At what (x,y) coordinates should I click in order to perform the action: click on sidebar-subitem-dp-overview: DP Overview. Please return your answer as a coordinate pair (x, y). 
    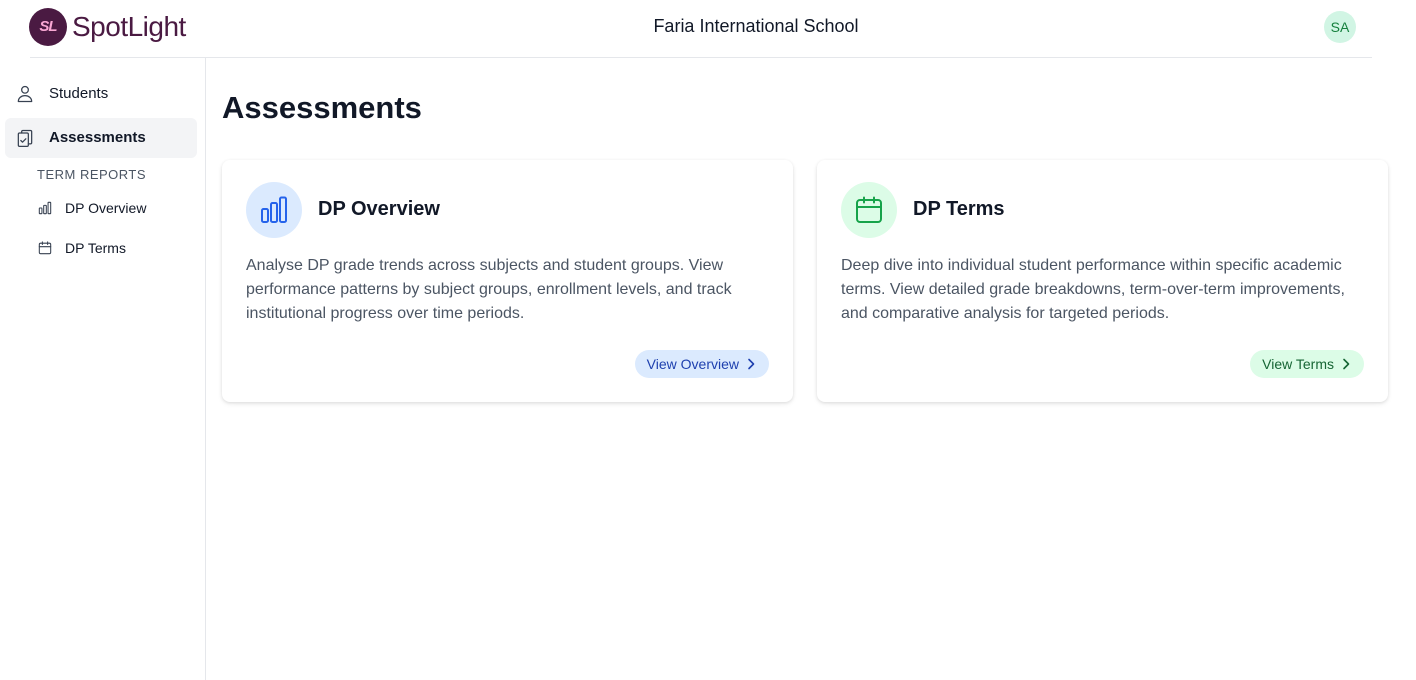
    Looking at the image, I should click on (115, 208).